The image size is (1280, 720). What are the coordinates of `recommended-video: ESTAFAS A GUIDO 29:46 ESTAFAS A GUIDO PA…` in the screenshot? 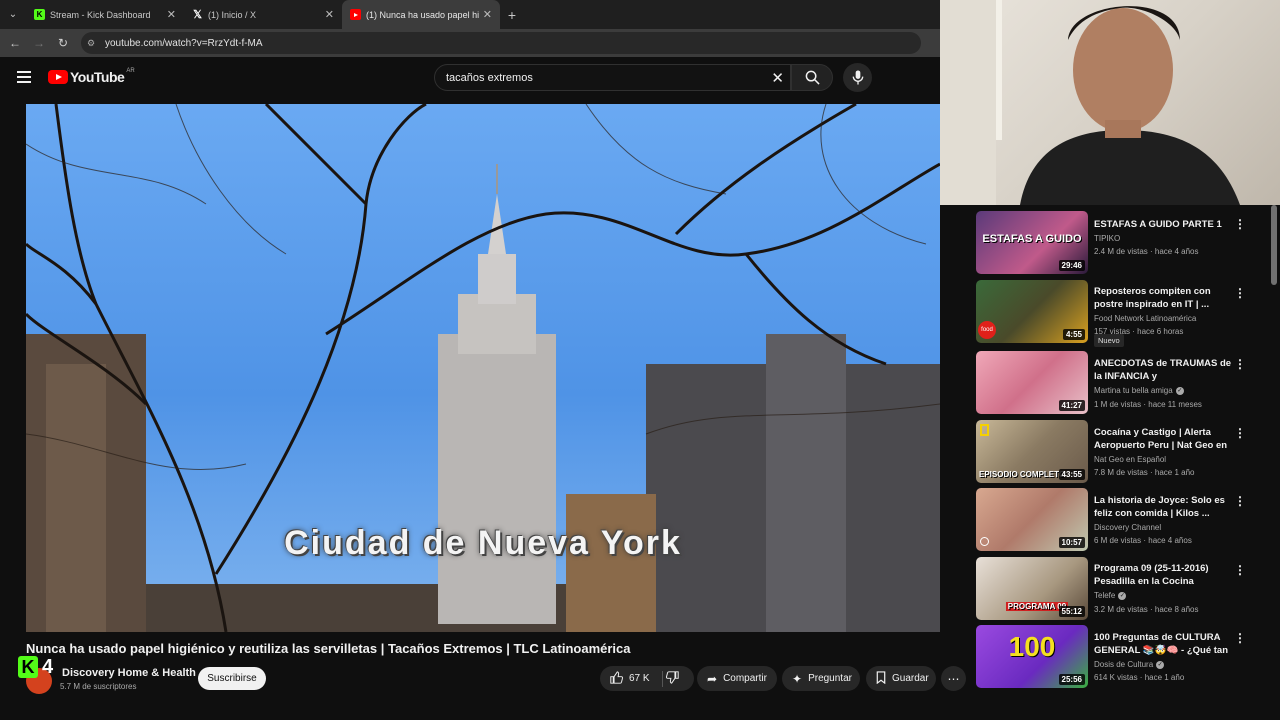 It's located at (1121, 243).